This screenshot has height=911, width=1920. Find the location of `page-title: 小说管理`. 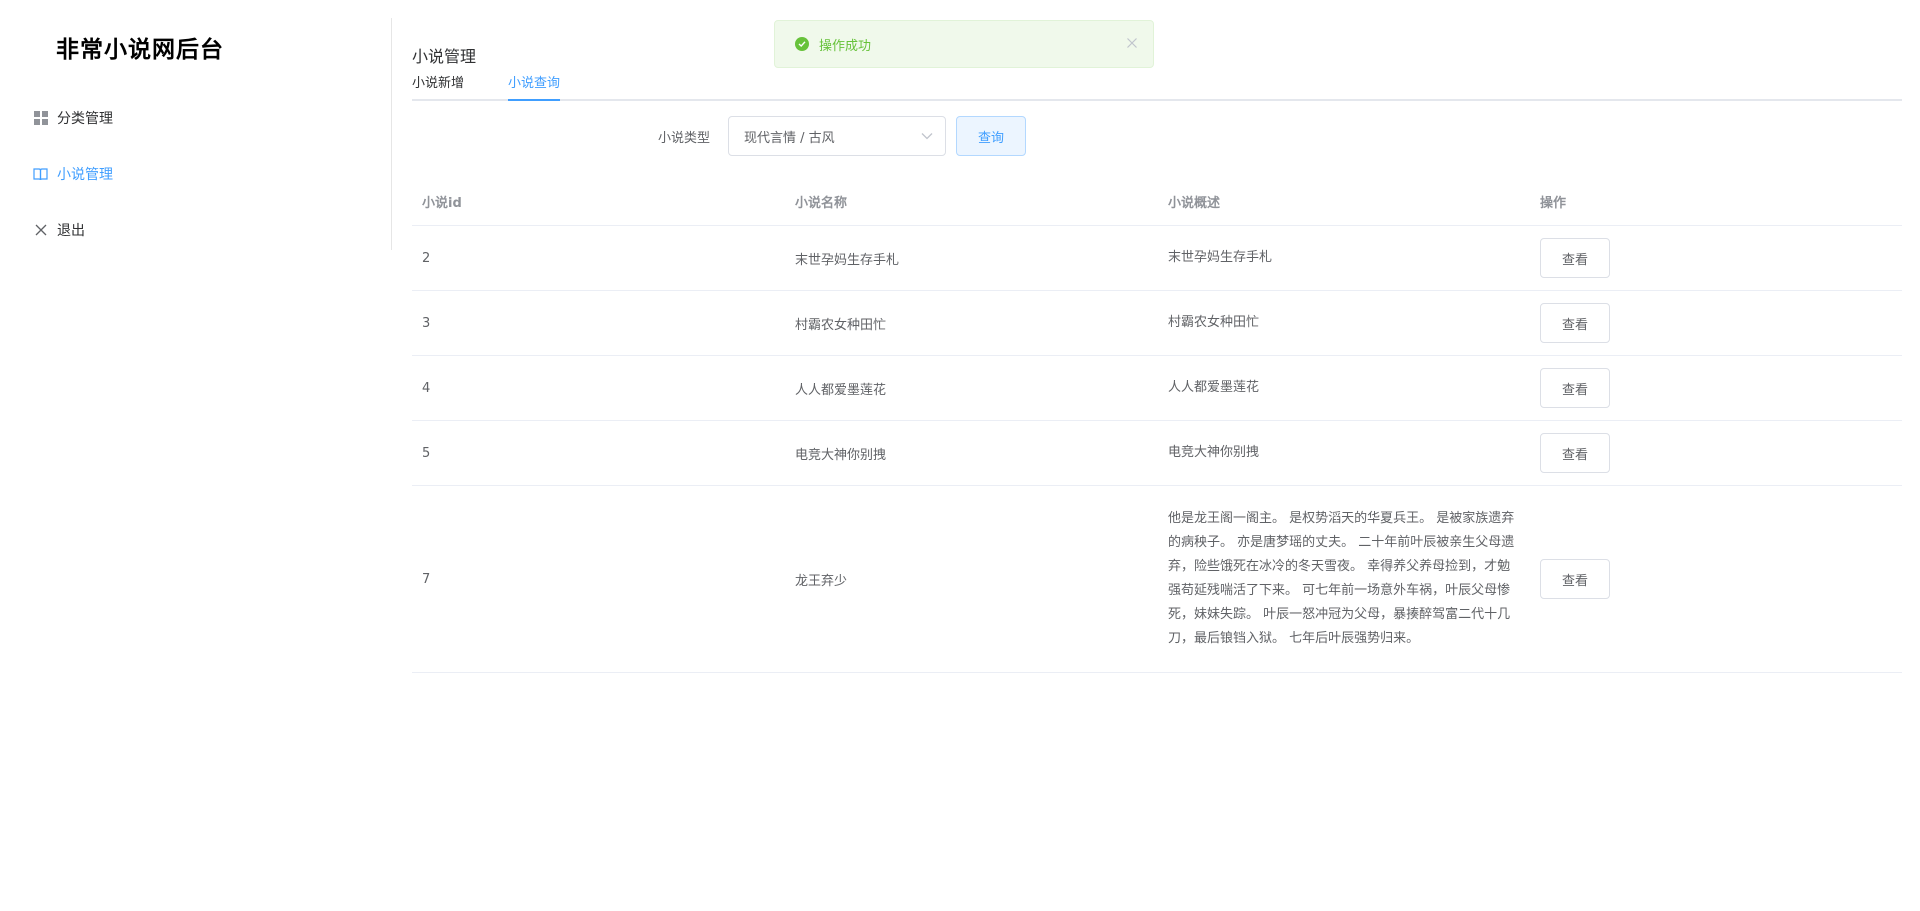

page-title: 小说管理 is located at coordinates (444, 56).